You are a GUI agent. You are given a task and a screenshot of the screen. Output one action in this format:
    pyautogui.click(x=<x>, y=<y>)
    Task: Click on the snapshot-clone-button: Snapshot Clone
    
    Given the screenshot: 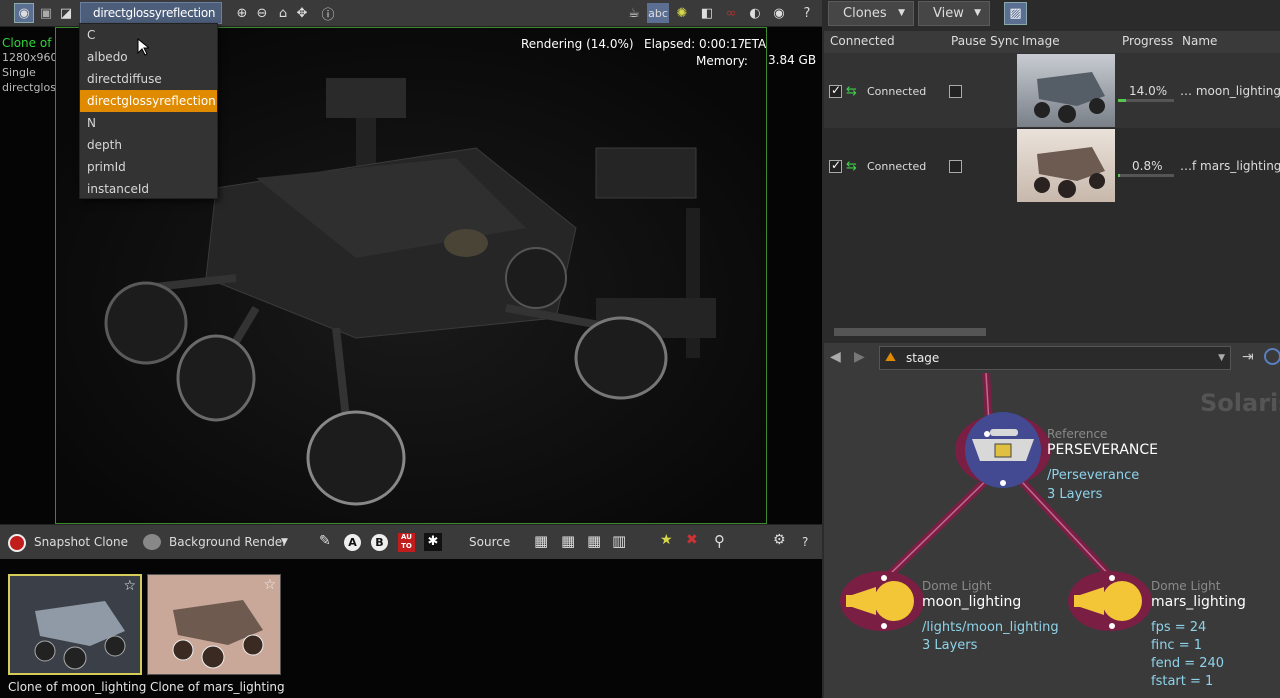 What is the action you would take?
    pyautogui.click(x=81, y=542)
    